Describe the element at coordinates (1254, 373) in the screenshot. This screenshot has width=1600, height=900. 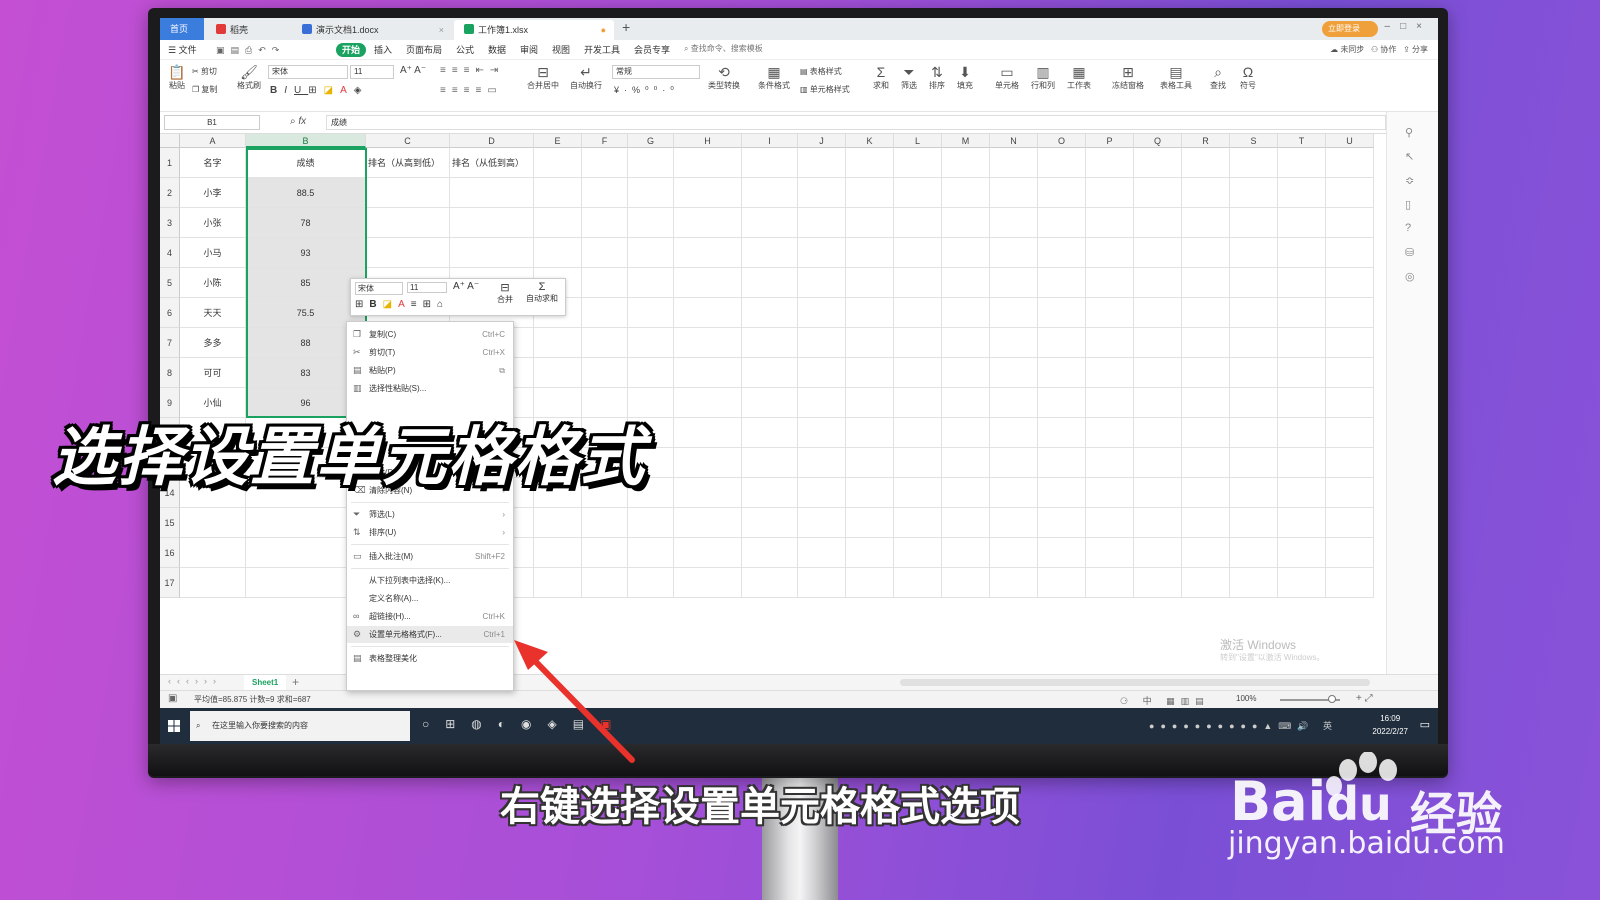
I see `cell-s8` at that location.